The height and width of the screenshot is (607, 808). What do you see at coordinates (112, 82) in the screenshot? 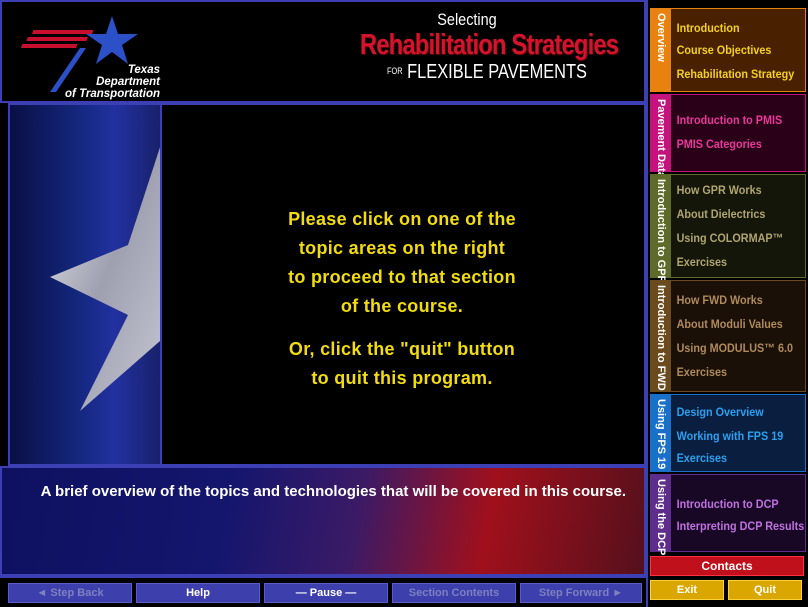
I see `logo-text: Texas Department of Transportation` at bounding box center [112, 82].